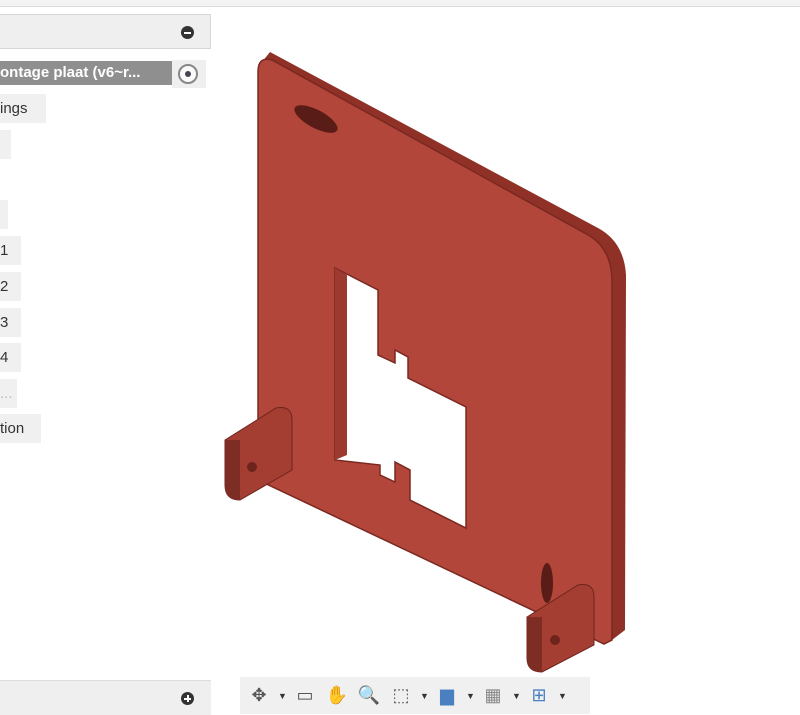 Image resolution: width=800 pixels, height=715 pixels. What do you see at coordinates (337, 695) in the screenshot?
I see `pan-icon: ✋` at bounding box center [337, 695].